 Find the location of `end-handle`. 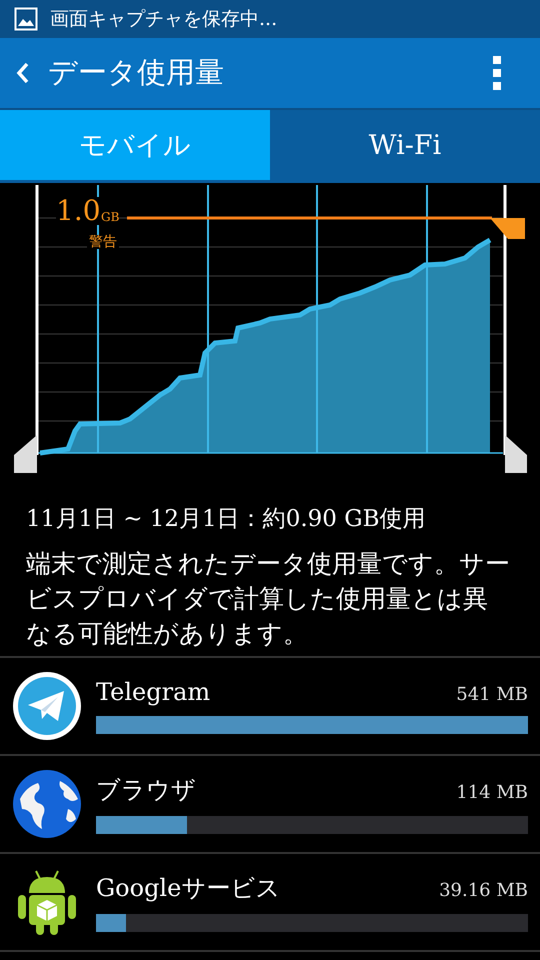

end-handle is located at coordinates (515, 329).